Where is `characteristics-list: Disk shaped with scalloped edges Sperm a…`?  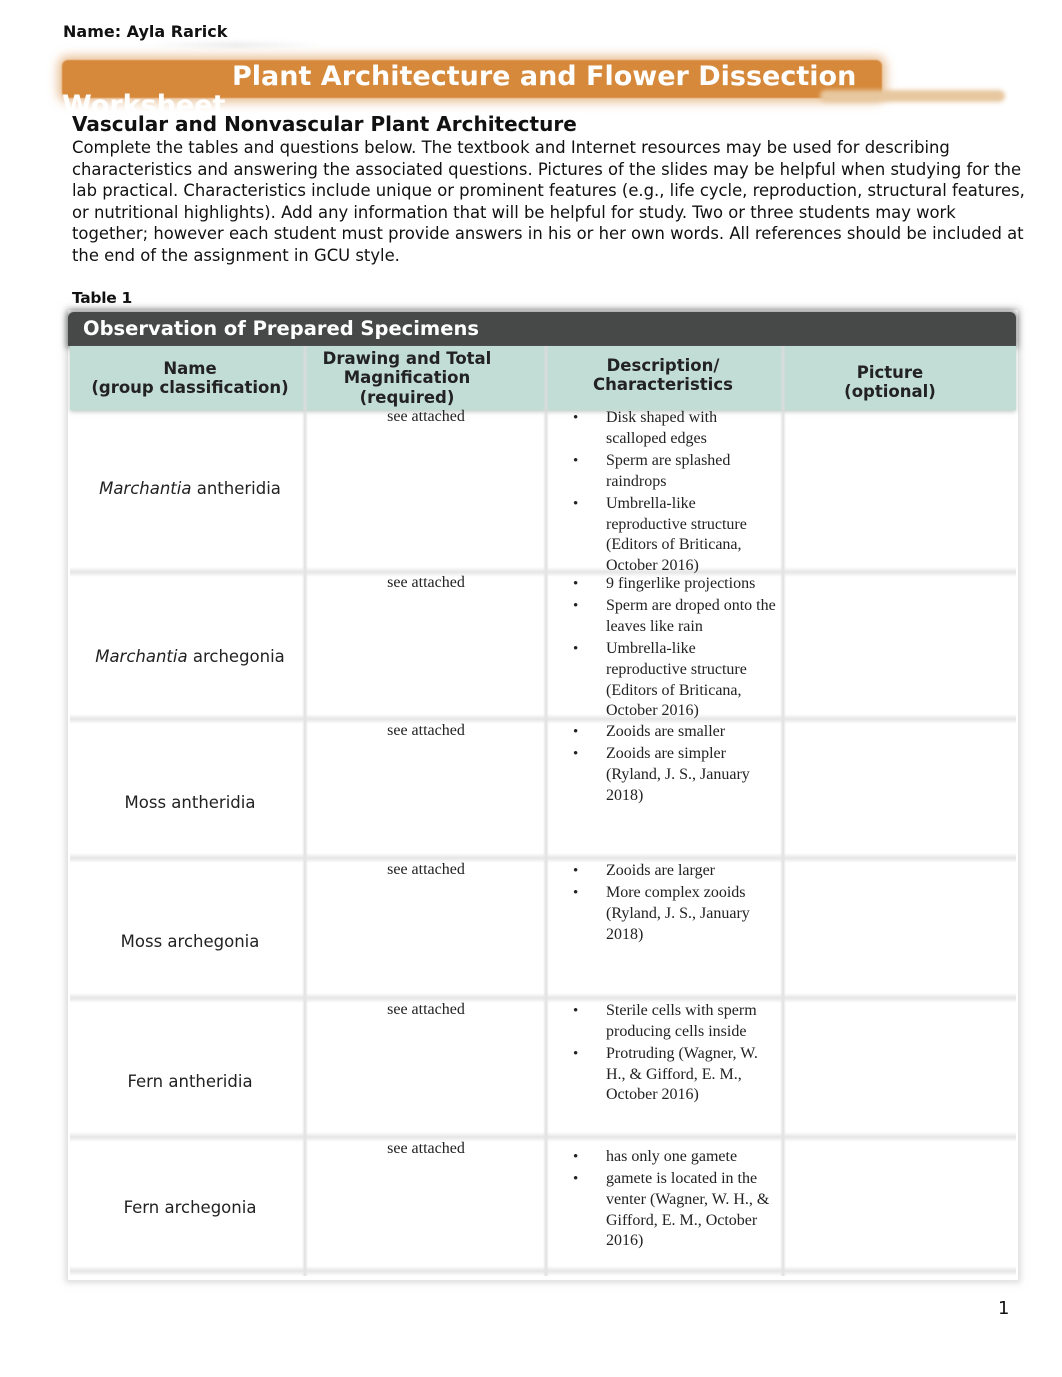 characteristics-list: Disk shaped with scalloped edges Sperm a… is located at coordinates (672, 493).